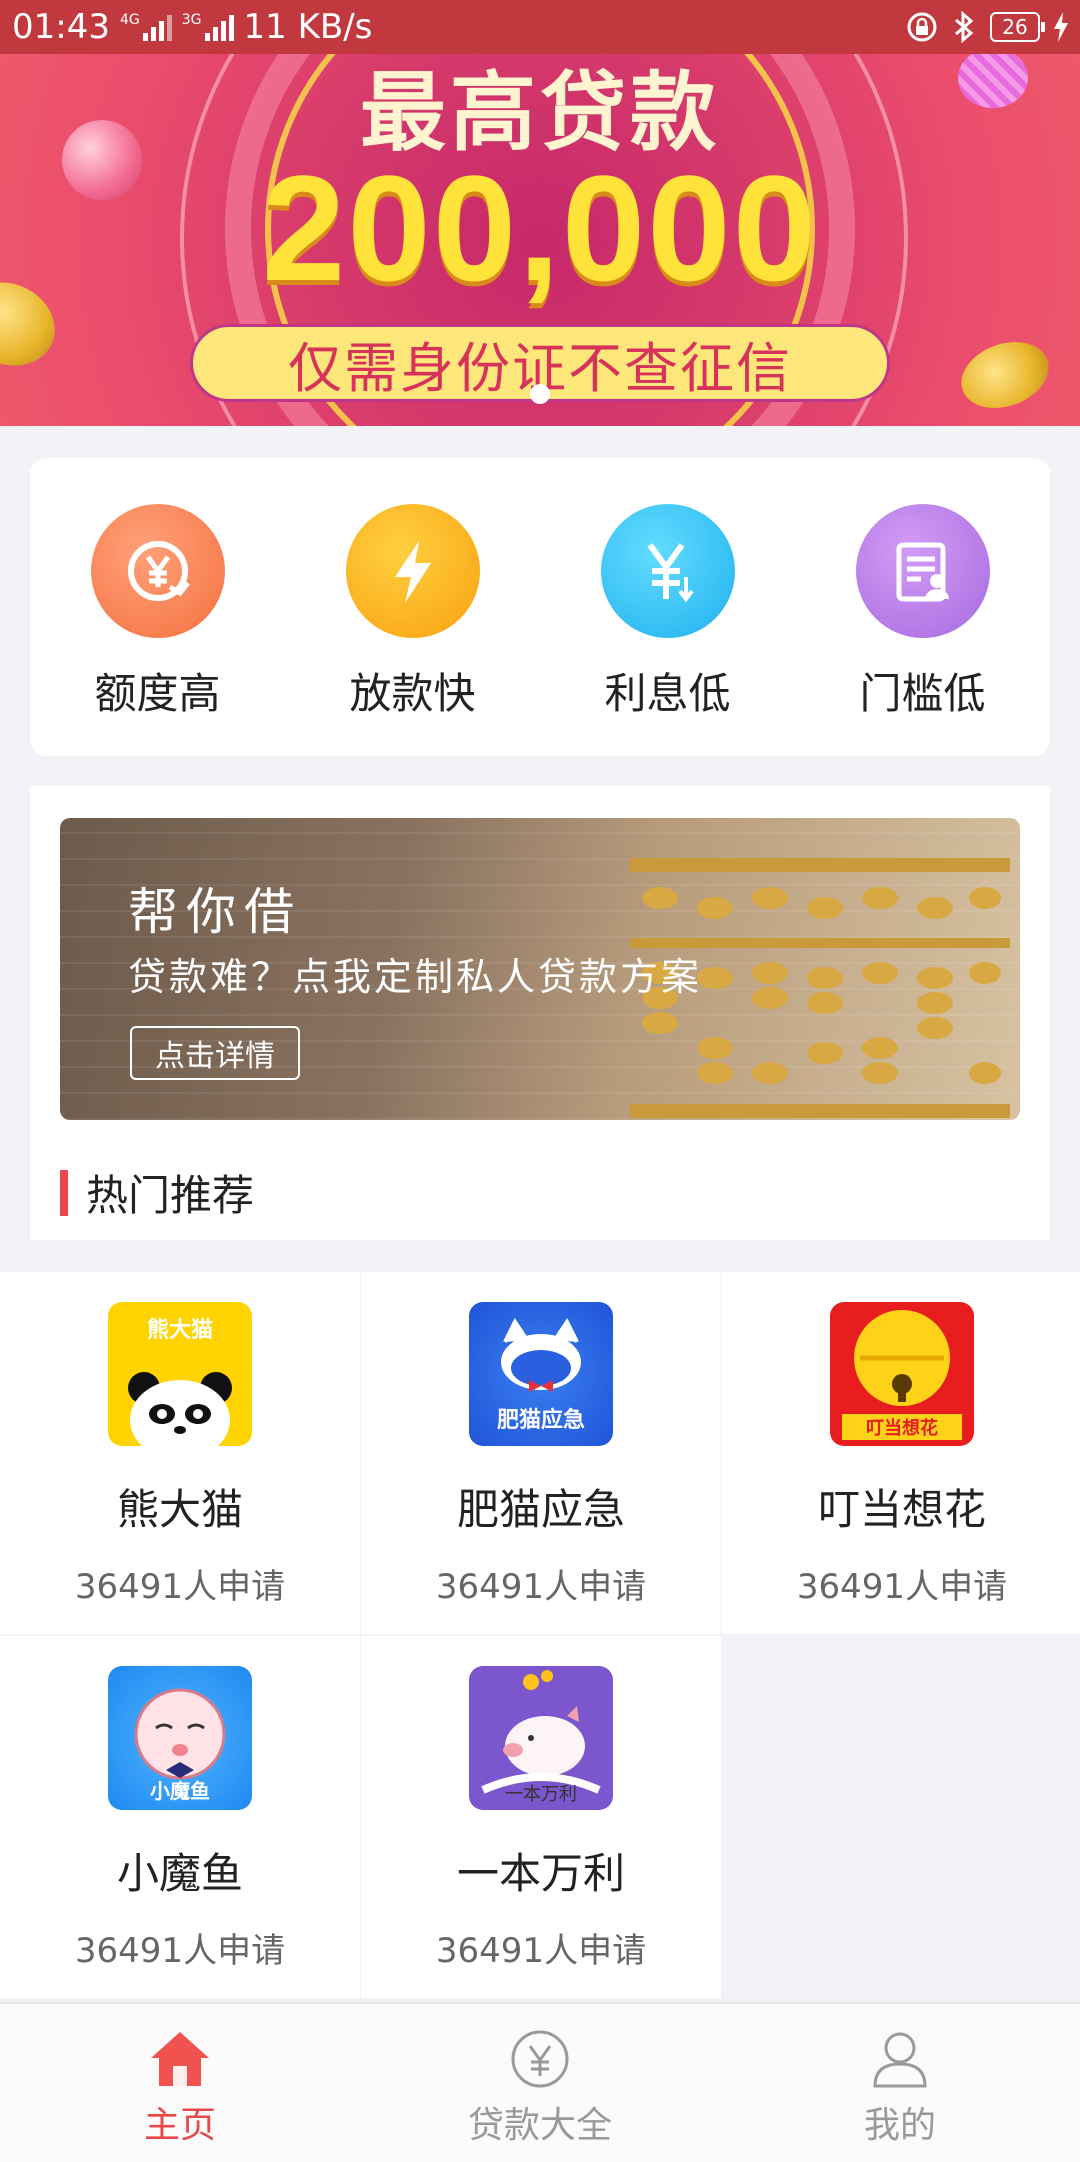  Describe the element at coordinates (901, 1509) in the screenshot. I see `product-name: 叮当想花` at that location.